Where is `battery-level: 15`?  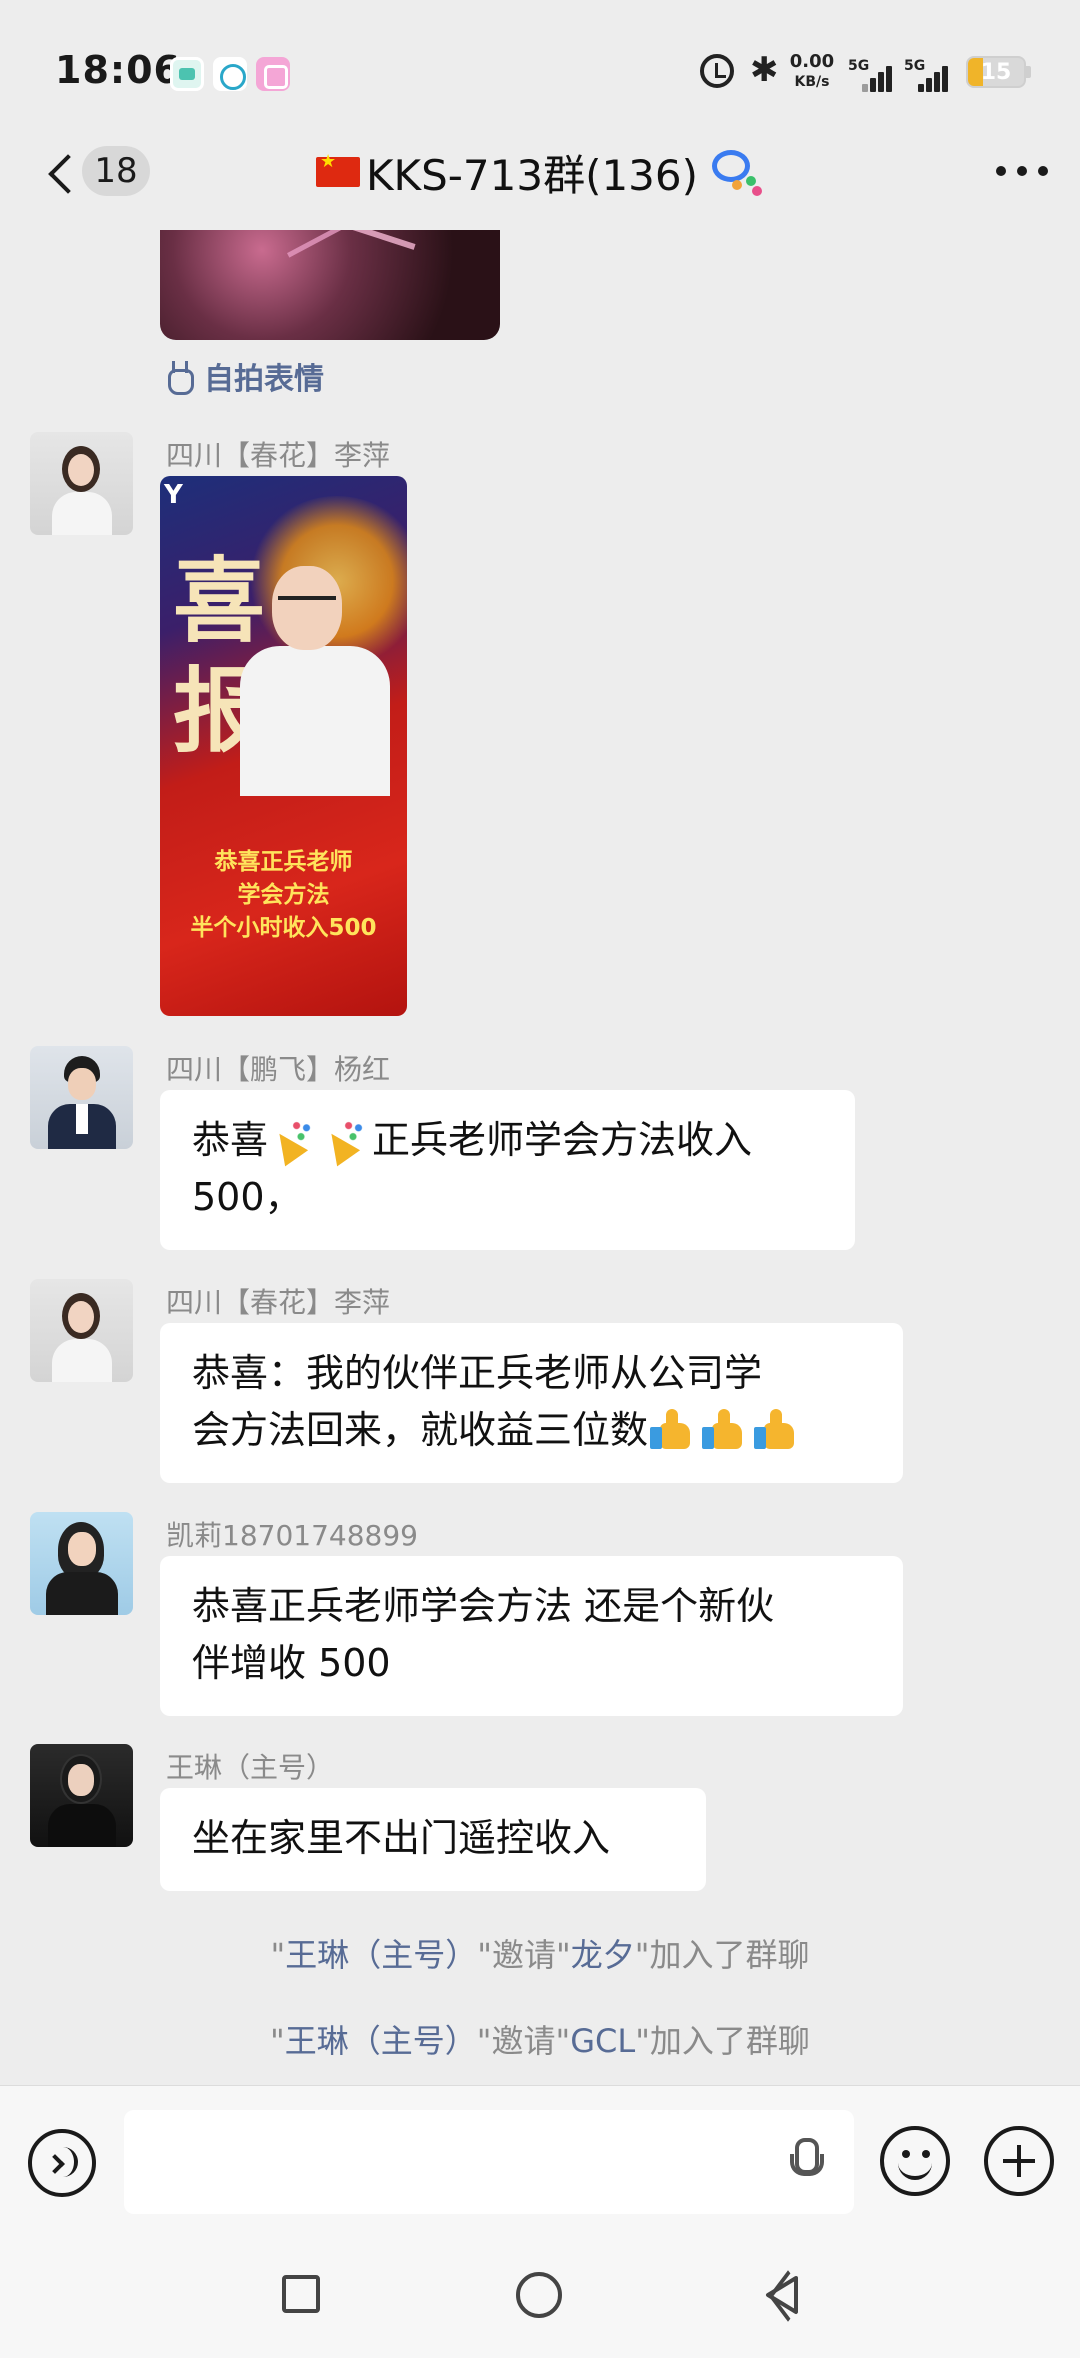
battery-level: 15 is located at coordinates (996, 72).